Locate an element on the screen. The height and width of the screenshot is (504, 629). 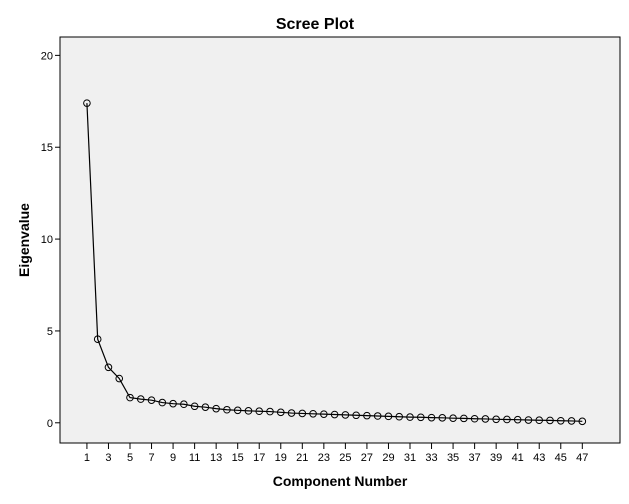
x-tick-label: 3 is located at coordinates (108, 458).